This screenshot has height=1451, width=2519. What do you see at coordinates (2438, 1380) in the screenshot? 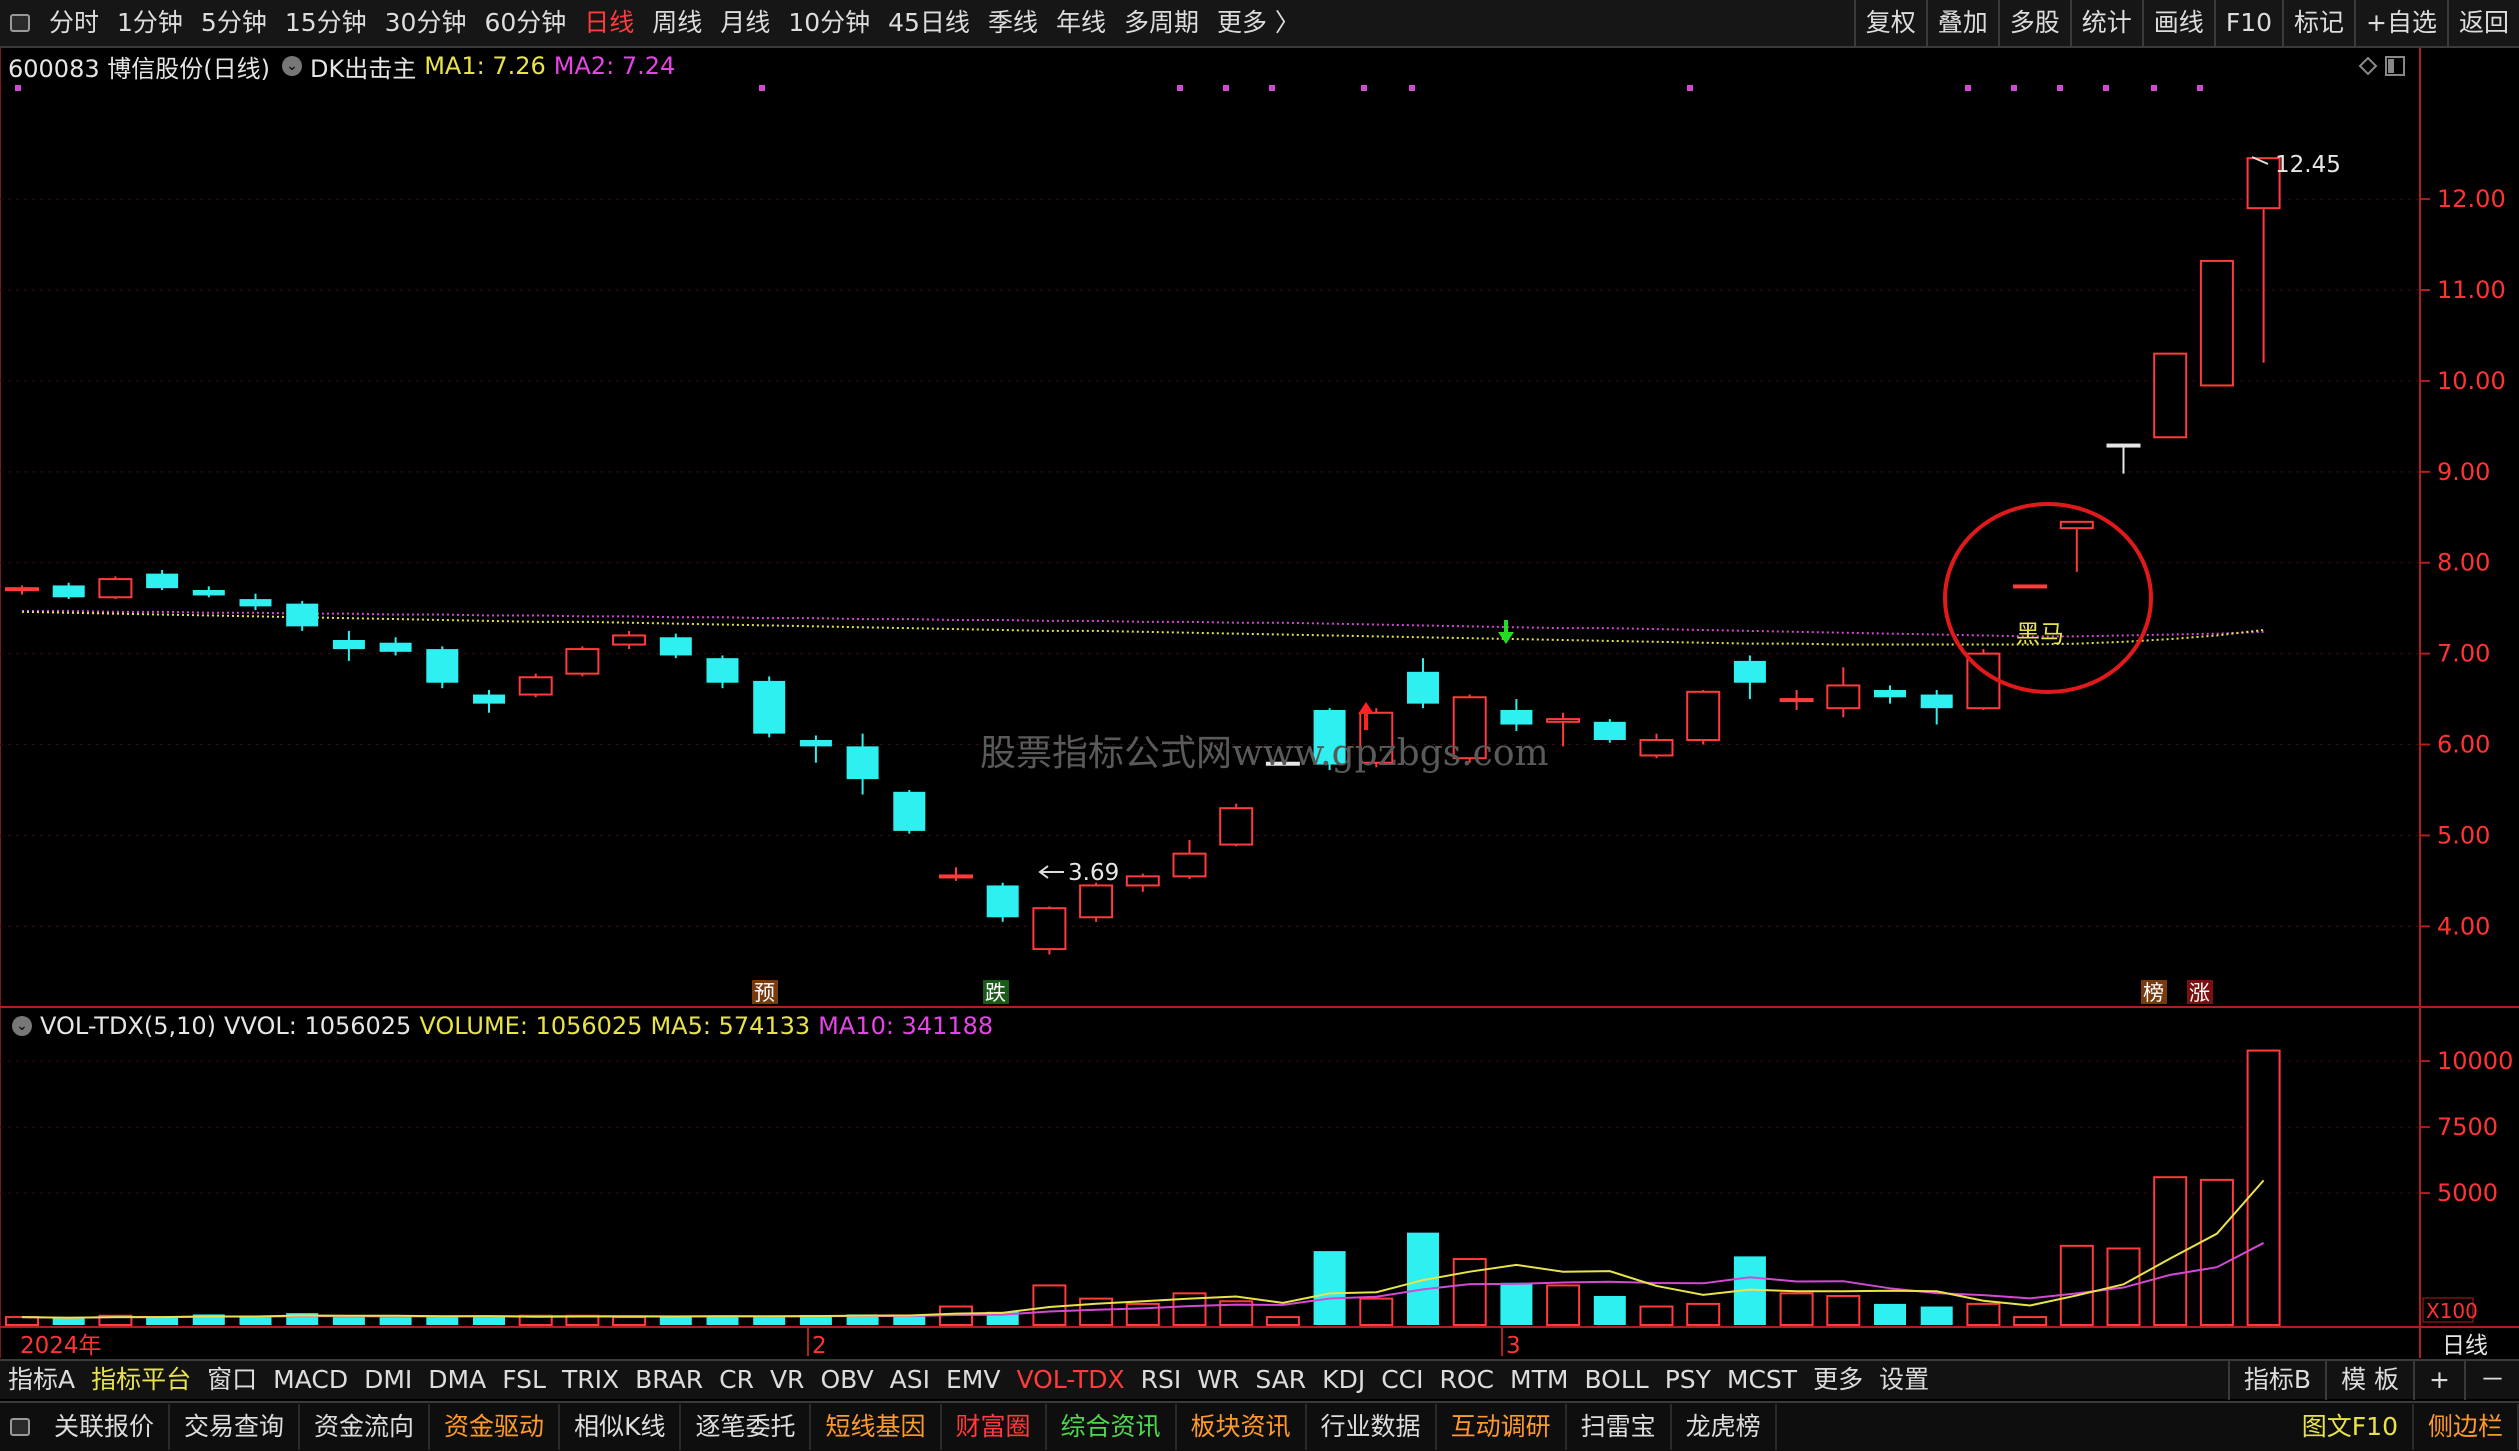
I see `indicator-tool-button: +` at bounding box center [2438, 1380].